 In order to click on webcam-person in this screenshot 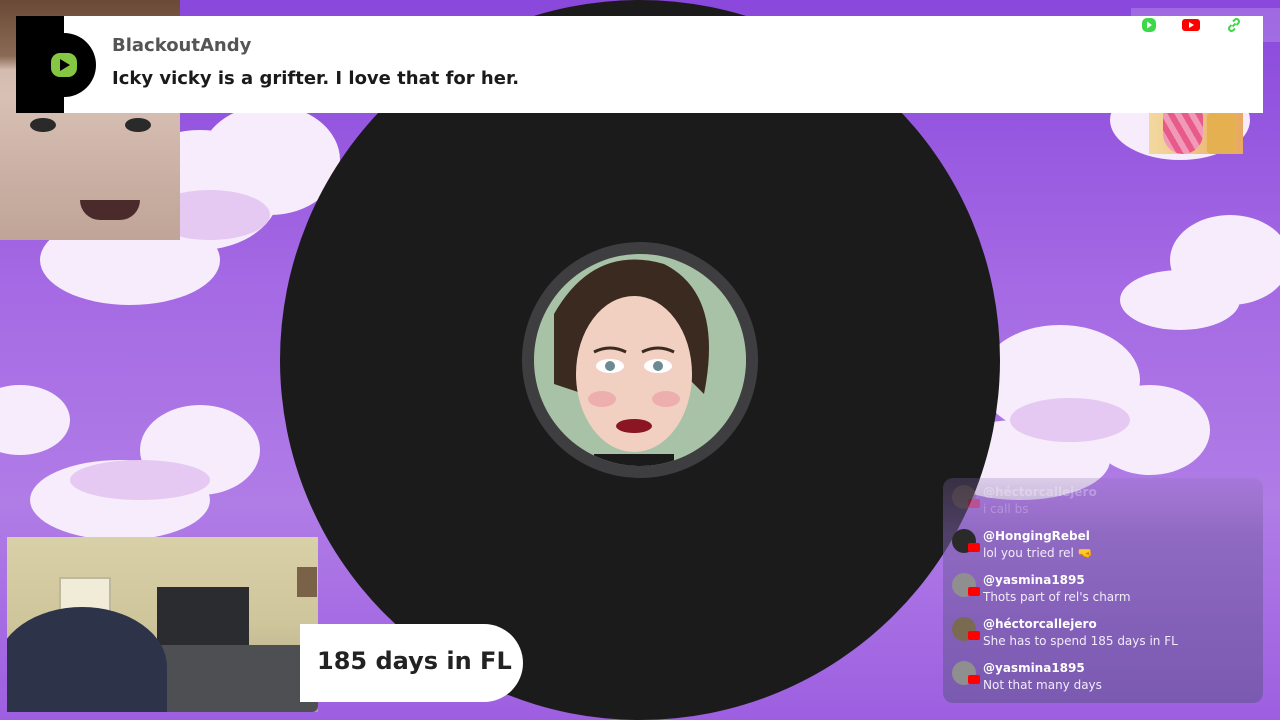, I will do `click(87, 659)`.